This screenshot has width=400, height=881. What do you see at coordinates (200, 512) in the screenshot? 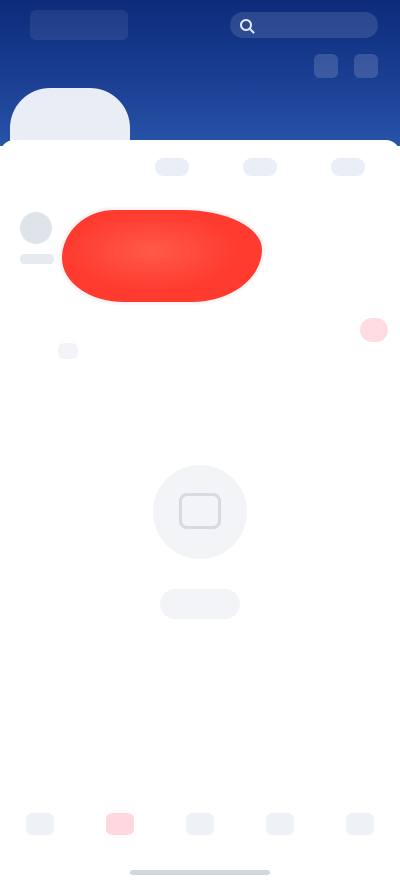
I see `empty-state-icon` at bounding box center [200, 512].